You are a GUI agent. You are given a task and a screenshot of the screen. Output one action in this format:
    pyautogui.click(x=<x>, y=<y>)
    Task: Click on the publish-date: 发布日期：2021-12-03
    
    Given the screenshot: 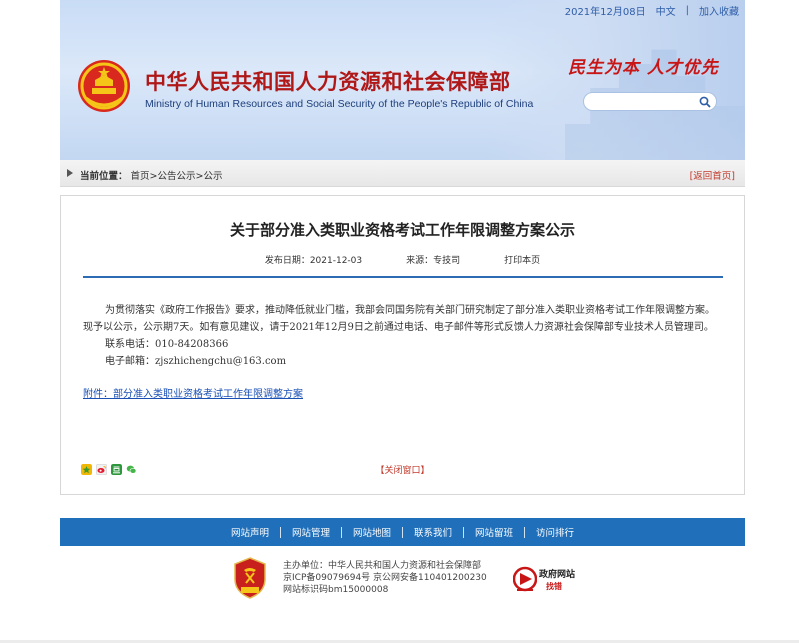 What is the action you would take?
    pyautogui.click(x=313, y=259)
    